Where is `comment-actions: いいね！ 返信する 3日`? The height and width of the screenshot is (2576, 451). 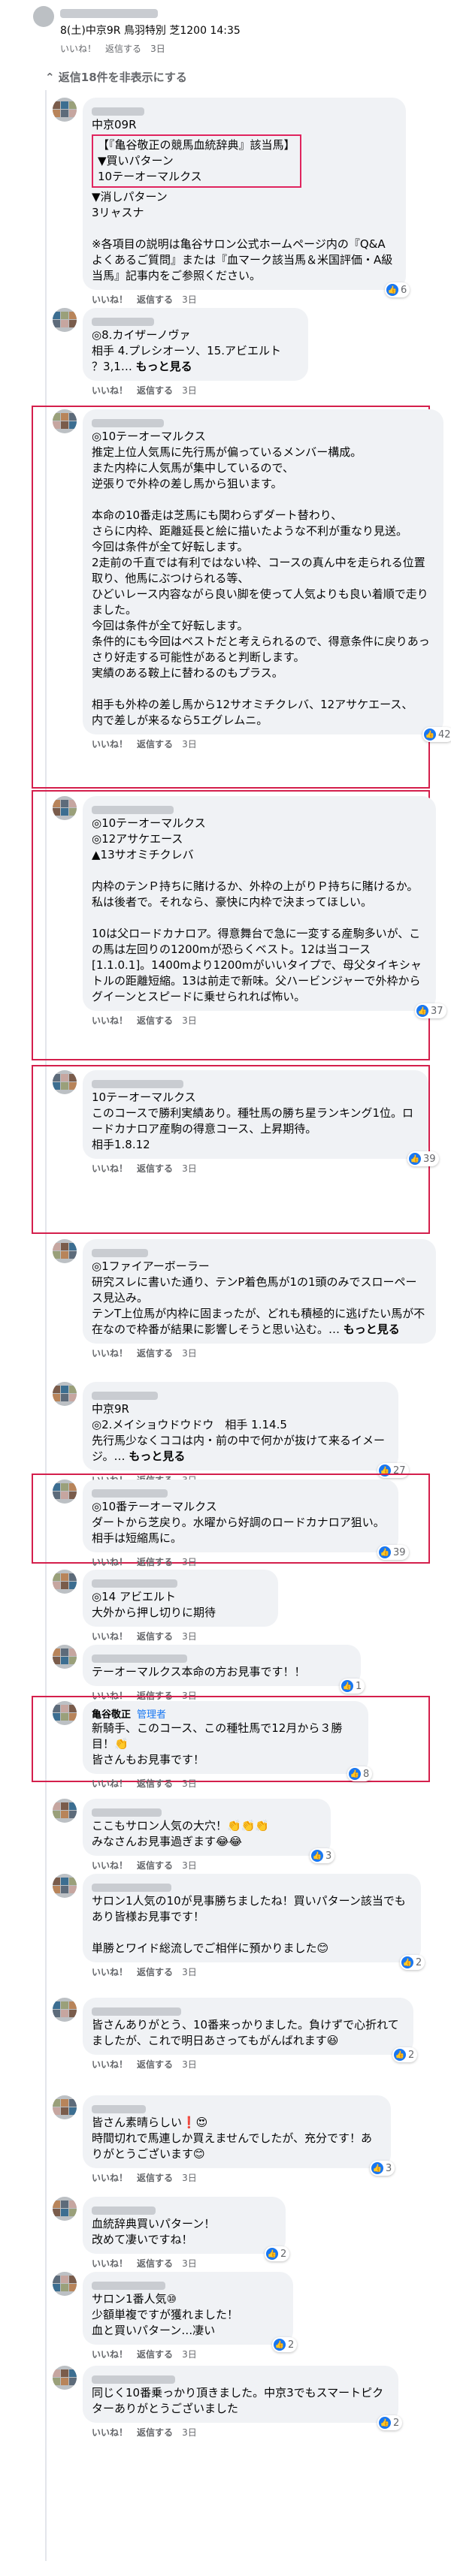 comment-actions: いいね！ 返信する 3日 is located at coordinates (144, 1561).